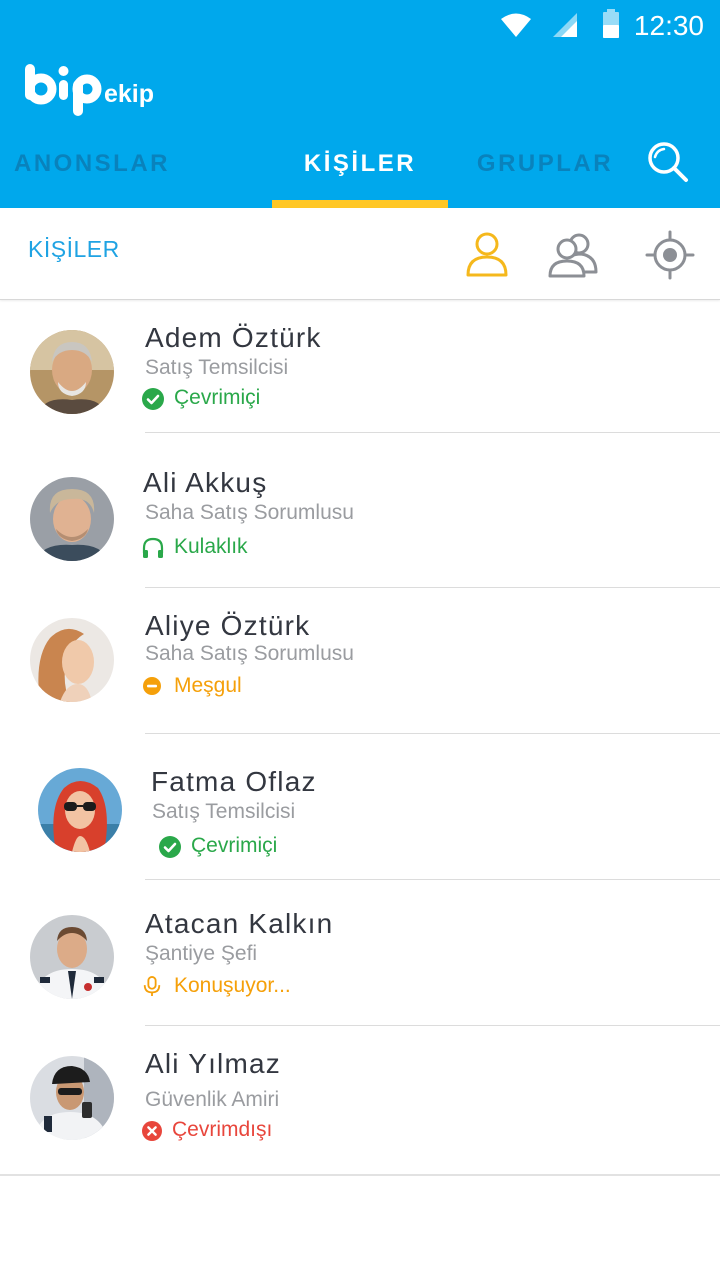  I want to click on bip-logo-icon, so click(63, 90).